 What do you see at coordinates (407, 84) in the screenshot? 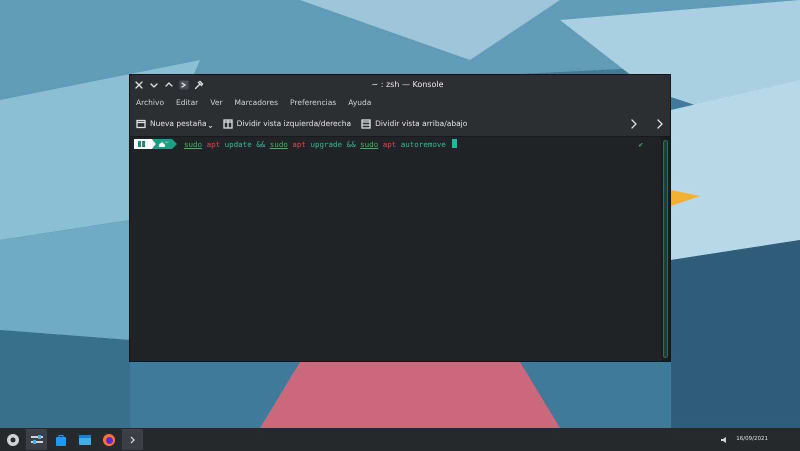
I see `window-title: ~ : zsh — Konsole` at bounding box center [407, 84].